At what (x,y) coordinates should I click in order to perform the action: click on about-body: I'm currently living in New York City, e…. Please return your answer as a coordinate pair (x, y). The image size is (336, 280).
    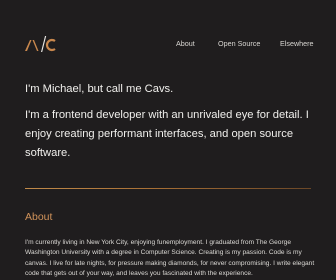
    Looking at the image, I should click on (170, 258).